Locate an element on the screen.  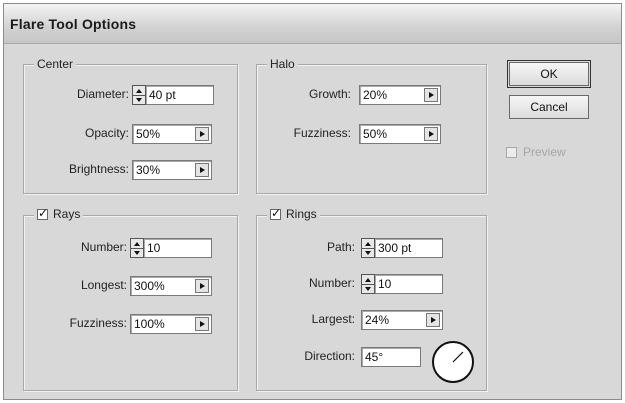
longest-combo: 300% is located at coordinates (171, 286).